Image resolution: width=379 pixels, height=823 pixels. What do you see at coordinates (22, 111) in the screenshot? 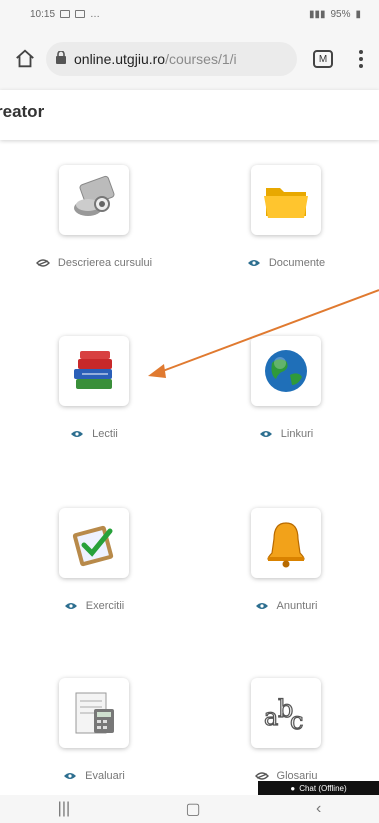
I see `page-title: reator` at bounding box center [22, 111].